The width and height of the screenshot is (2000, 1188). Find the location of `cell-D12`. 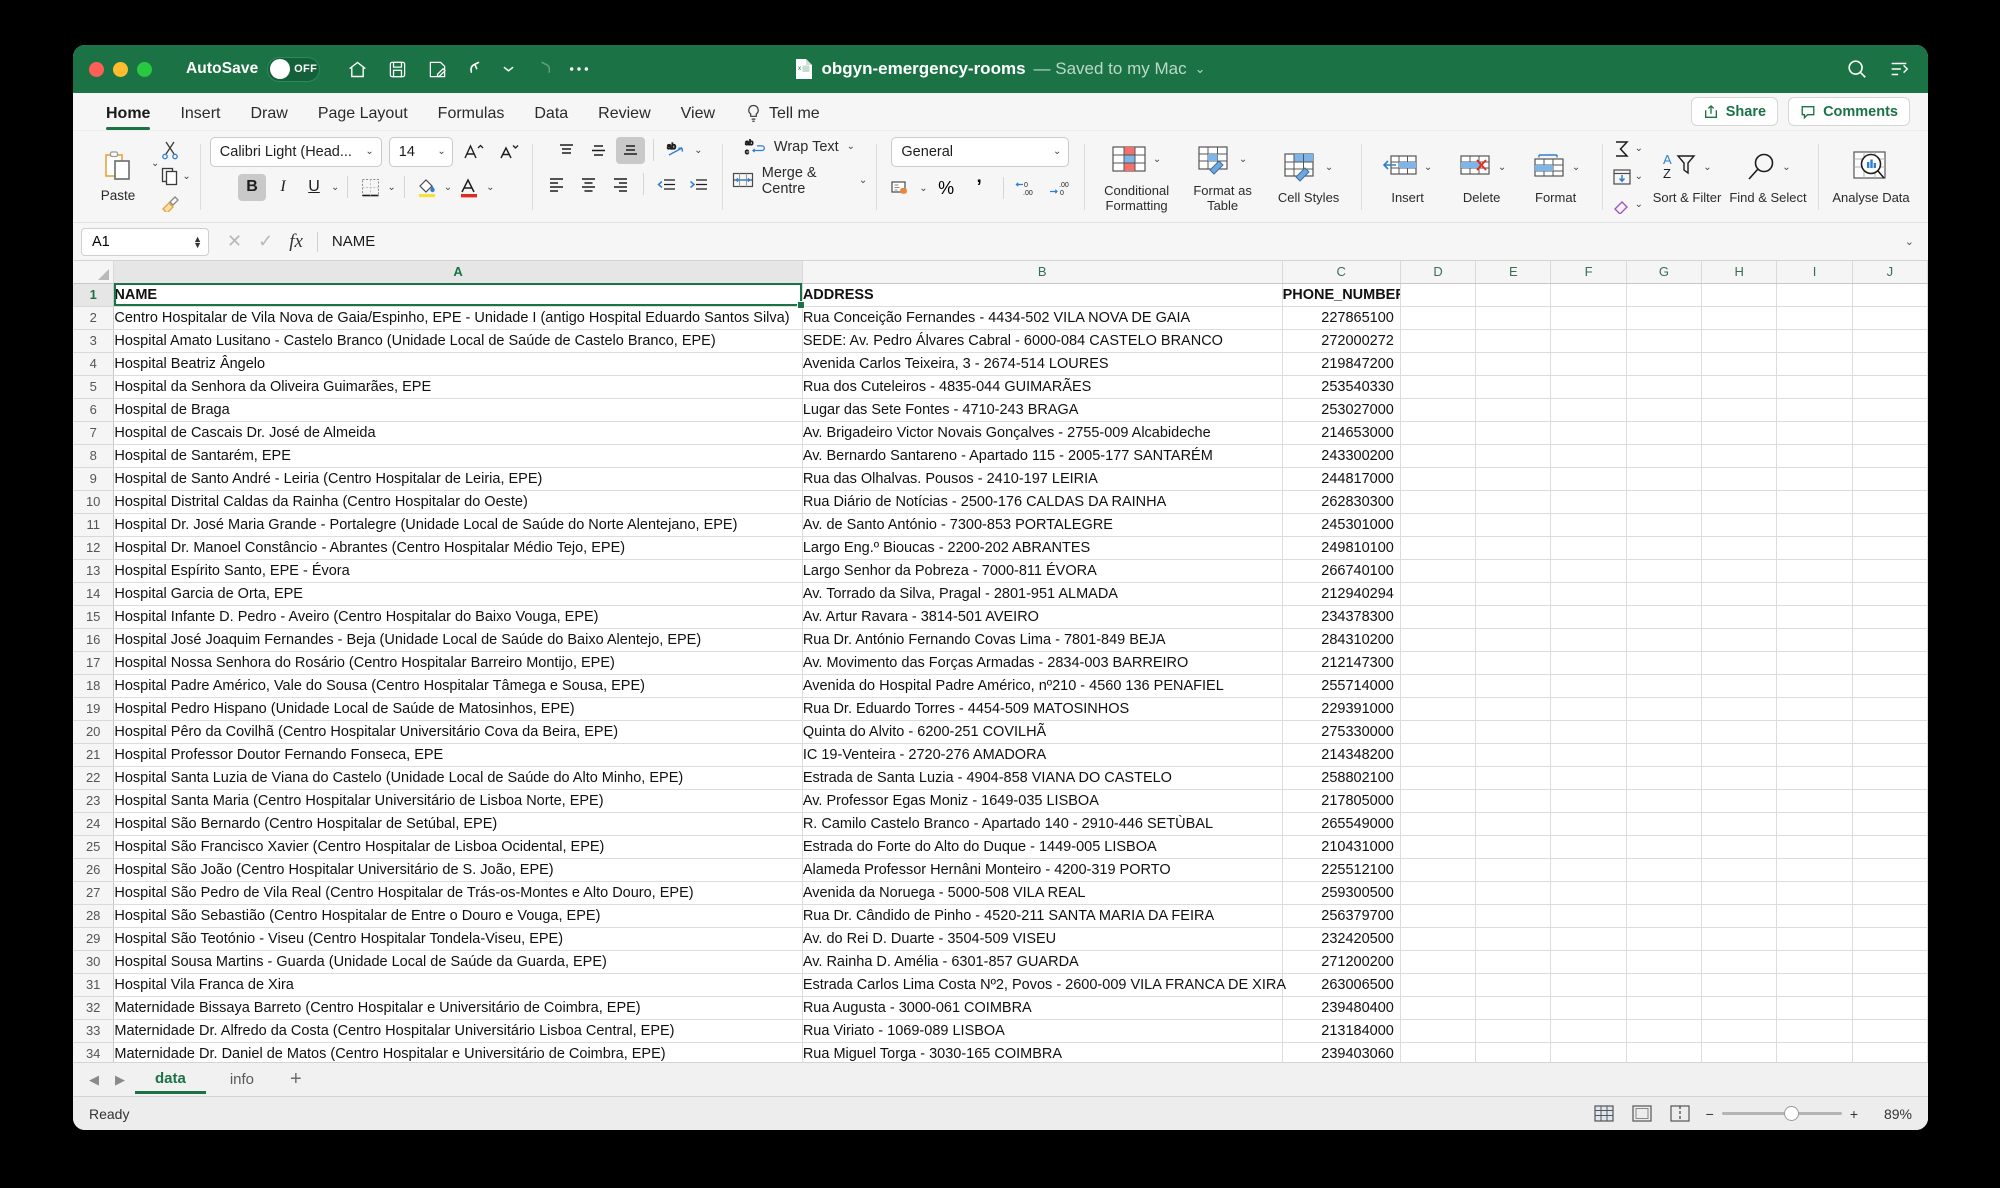

cell-D12 is located at coordinates (1438, 548).